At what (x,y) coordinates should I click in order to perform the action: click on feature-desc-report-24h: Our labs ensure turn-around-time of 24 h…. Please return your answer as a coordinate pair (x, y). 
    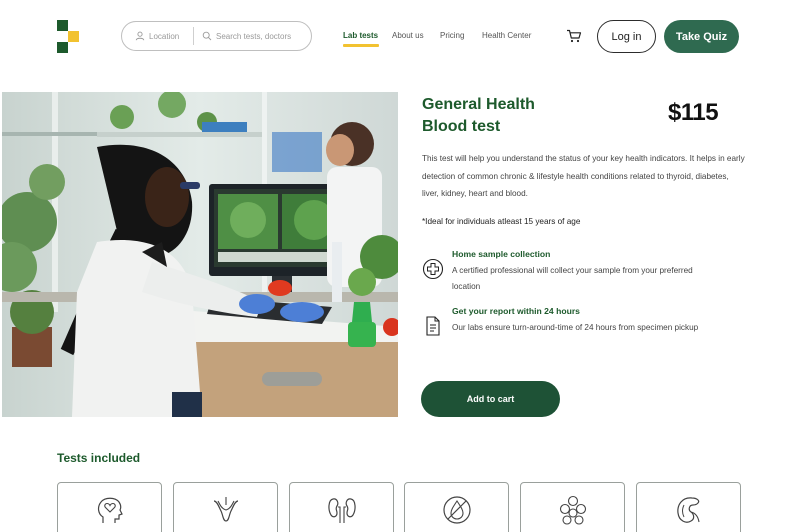
    Looking at the image, I should click on (575, 327).